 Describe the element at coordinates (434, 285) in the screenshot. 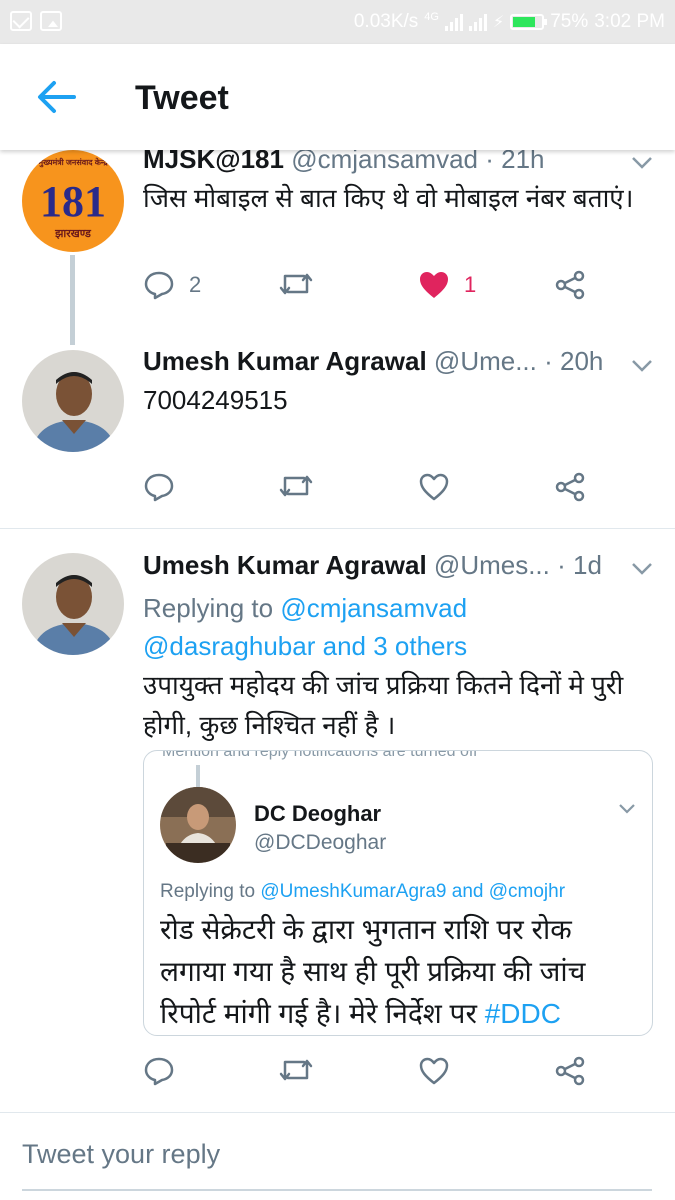

I see `heart-filled-icon` at that location.